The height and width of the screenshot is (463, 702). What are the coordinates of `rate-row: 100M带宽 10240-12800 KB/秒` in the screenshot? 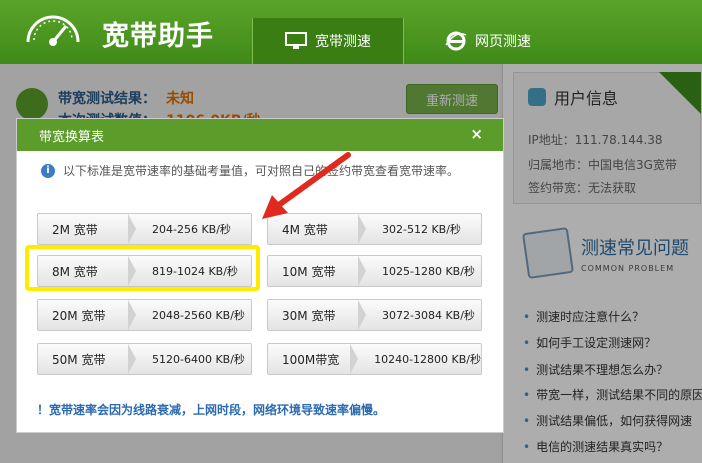 It's located at (374, 359).